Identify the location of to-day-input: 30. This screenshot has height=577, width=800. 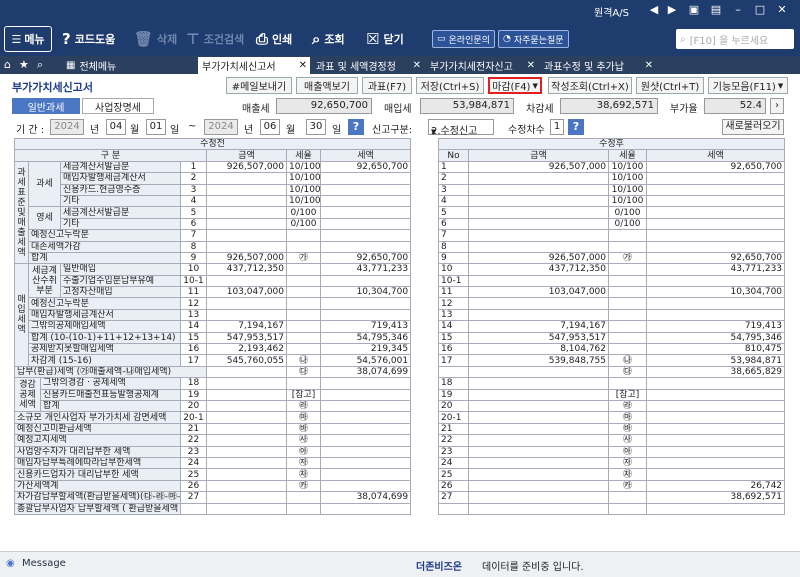
(316, 127).